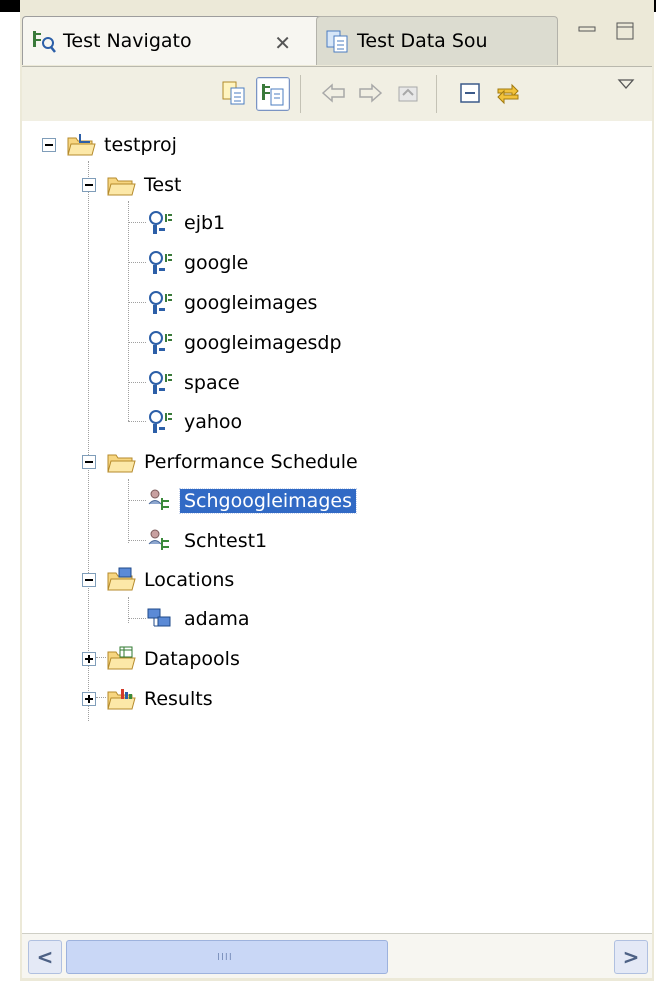 The image size is (656, 981). I want to click on tab-test-data-source: Test Data Sou, so click(437, 40).